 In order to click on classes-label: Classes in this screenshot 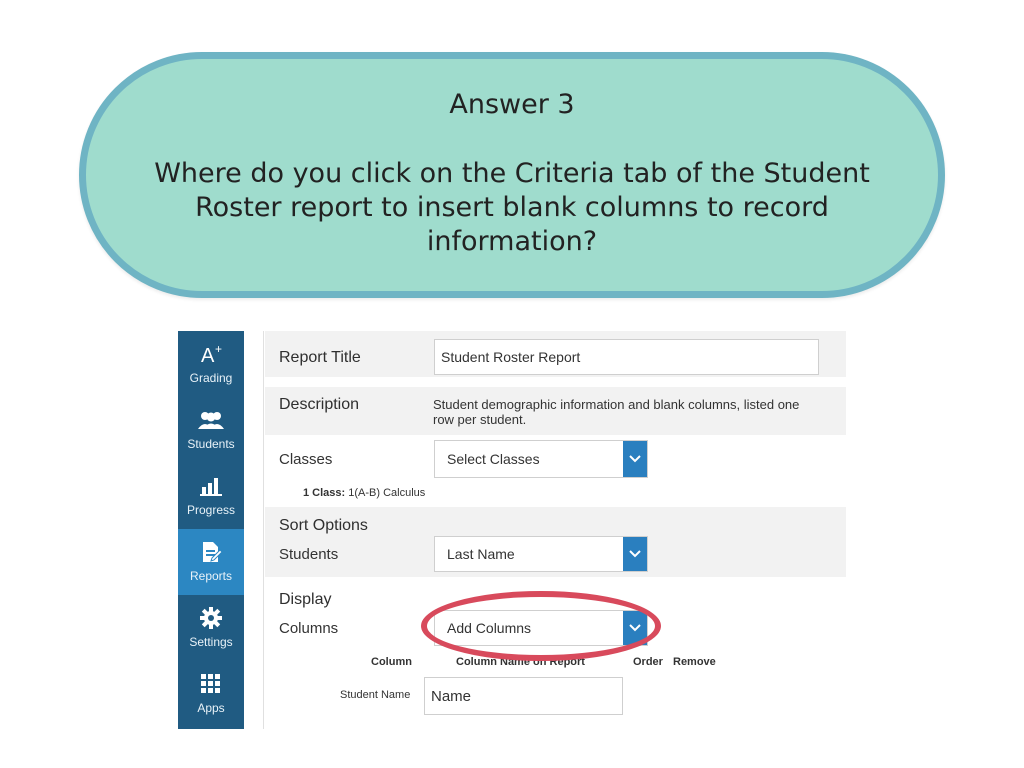, I will do `click(306, 459)`.